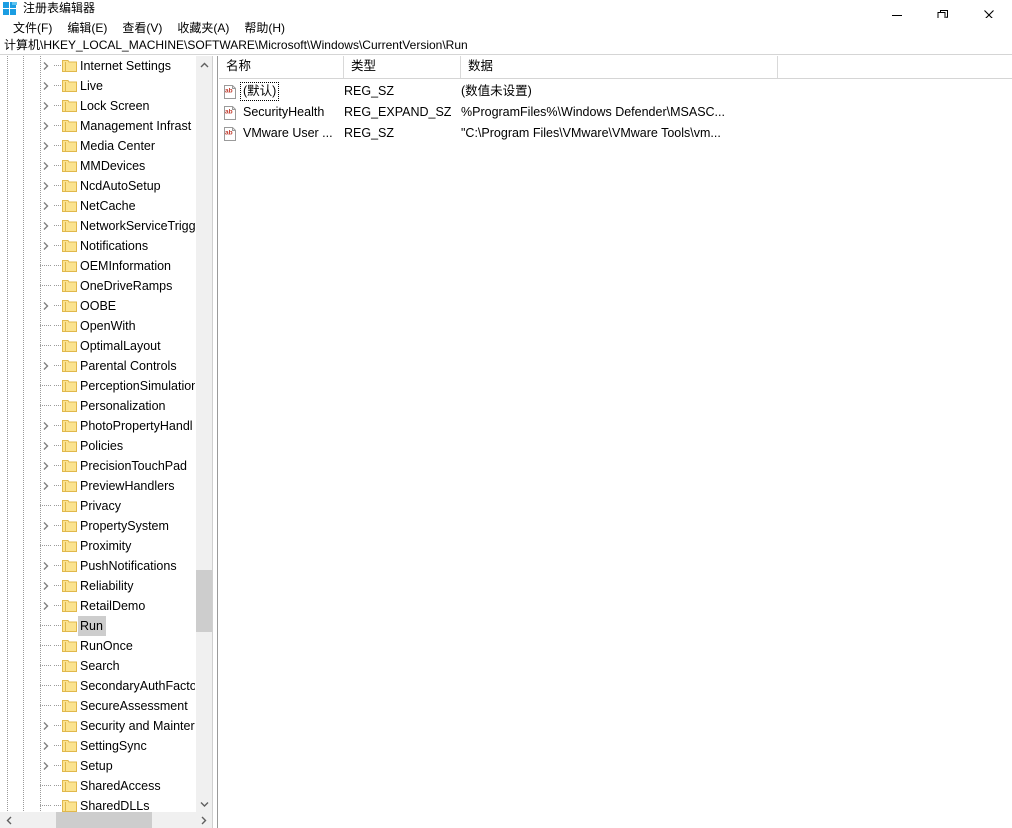  I want to click on tree-item: Live, so click(97, 86).